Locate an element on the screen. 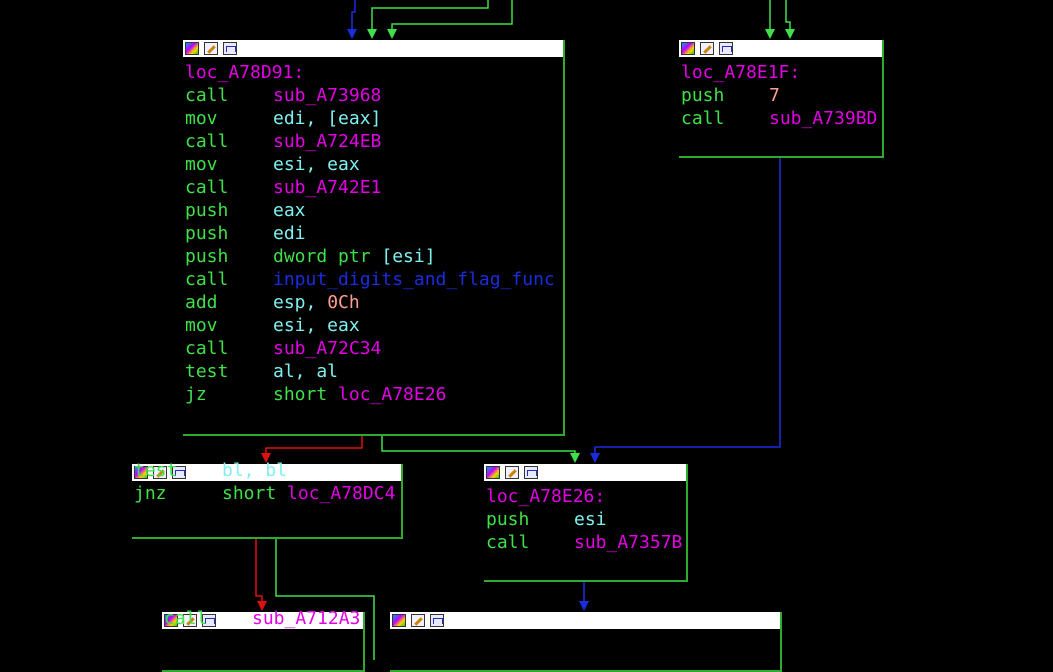 This screenshot has height=672, width=1053. instruction-line: jz short loc_A78E26 is located at coordinates (374, 394).